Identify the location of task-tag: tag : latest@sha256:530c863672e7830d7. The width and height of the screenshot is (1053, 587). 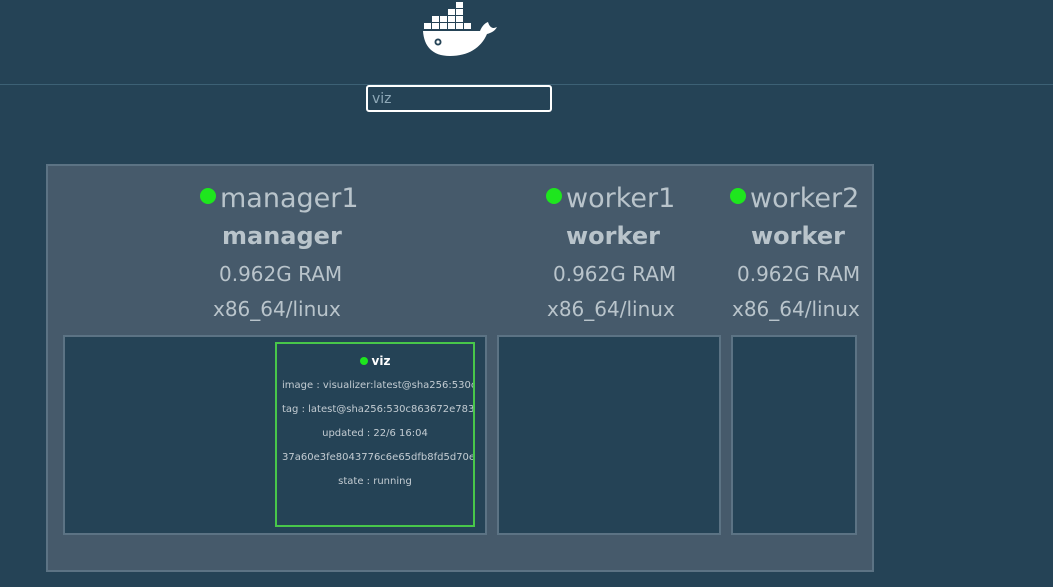
(378, 409).